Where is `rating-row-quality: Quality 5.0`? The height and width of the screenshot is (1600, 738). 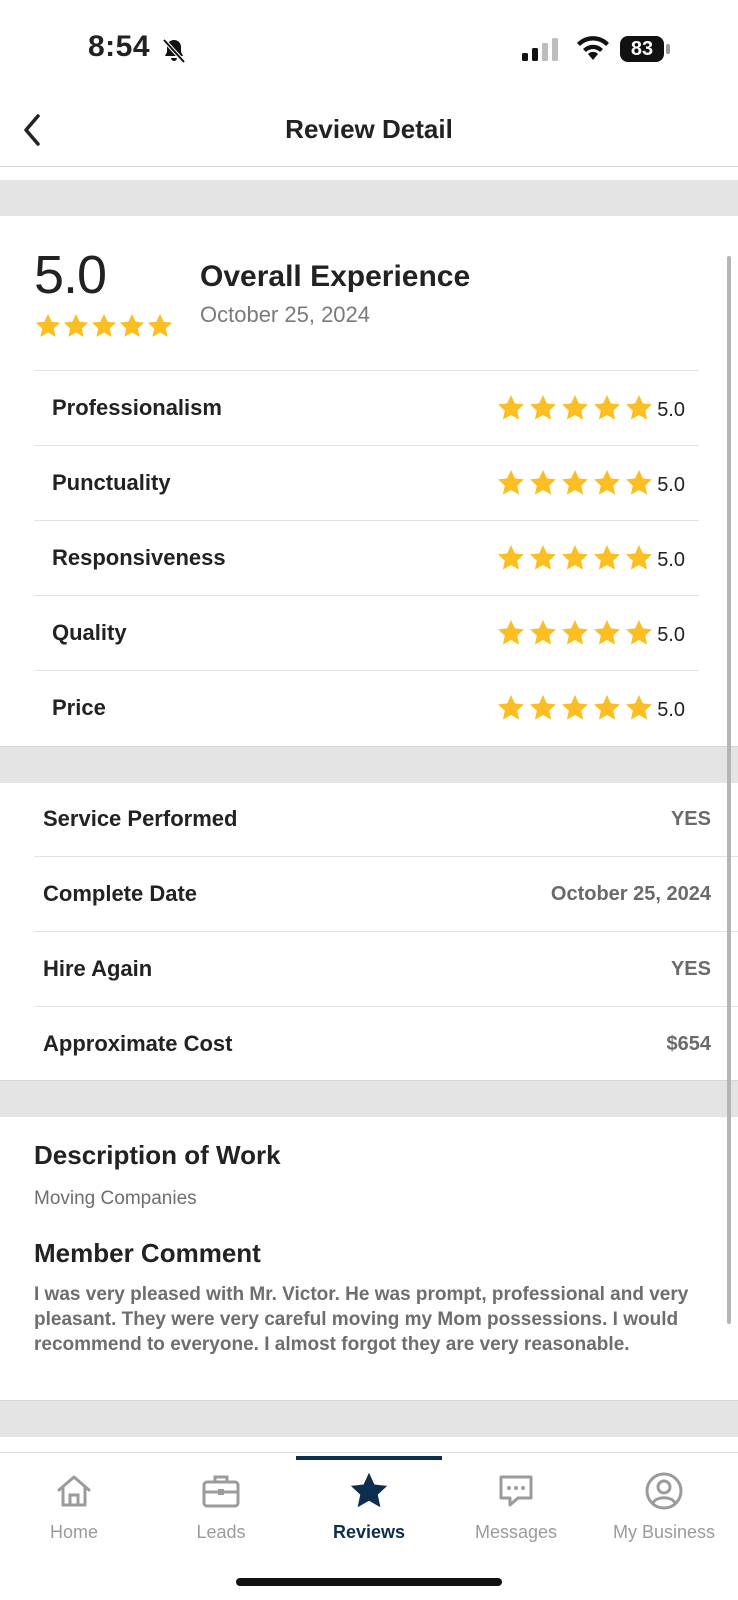 rating-row-quality: Quality 5.0 is located at coordinates (366, 632).